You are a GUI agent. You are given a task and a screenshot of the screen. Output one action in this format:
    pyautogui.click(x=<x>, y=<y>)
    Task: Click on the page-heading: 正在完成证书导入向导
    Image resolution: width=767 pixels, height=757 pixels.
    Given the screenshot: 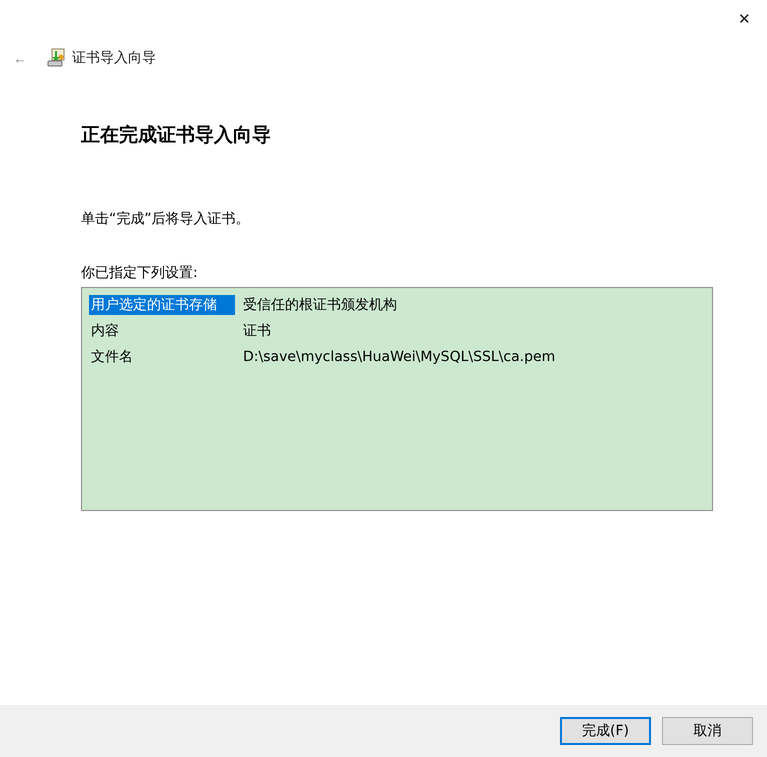 What is the action you would take?
    pyautogui.click(x=176, y=135)
    